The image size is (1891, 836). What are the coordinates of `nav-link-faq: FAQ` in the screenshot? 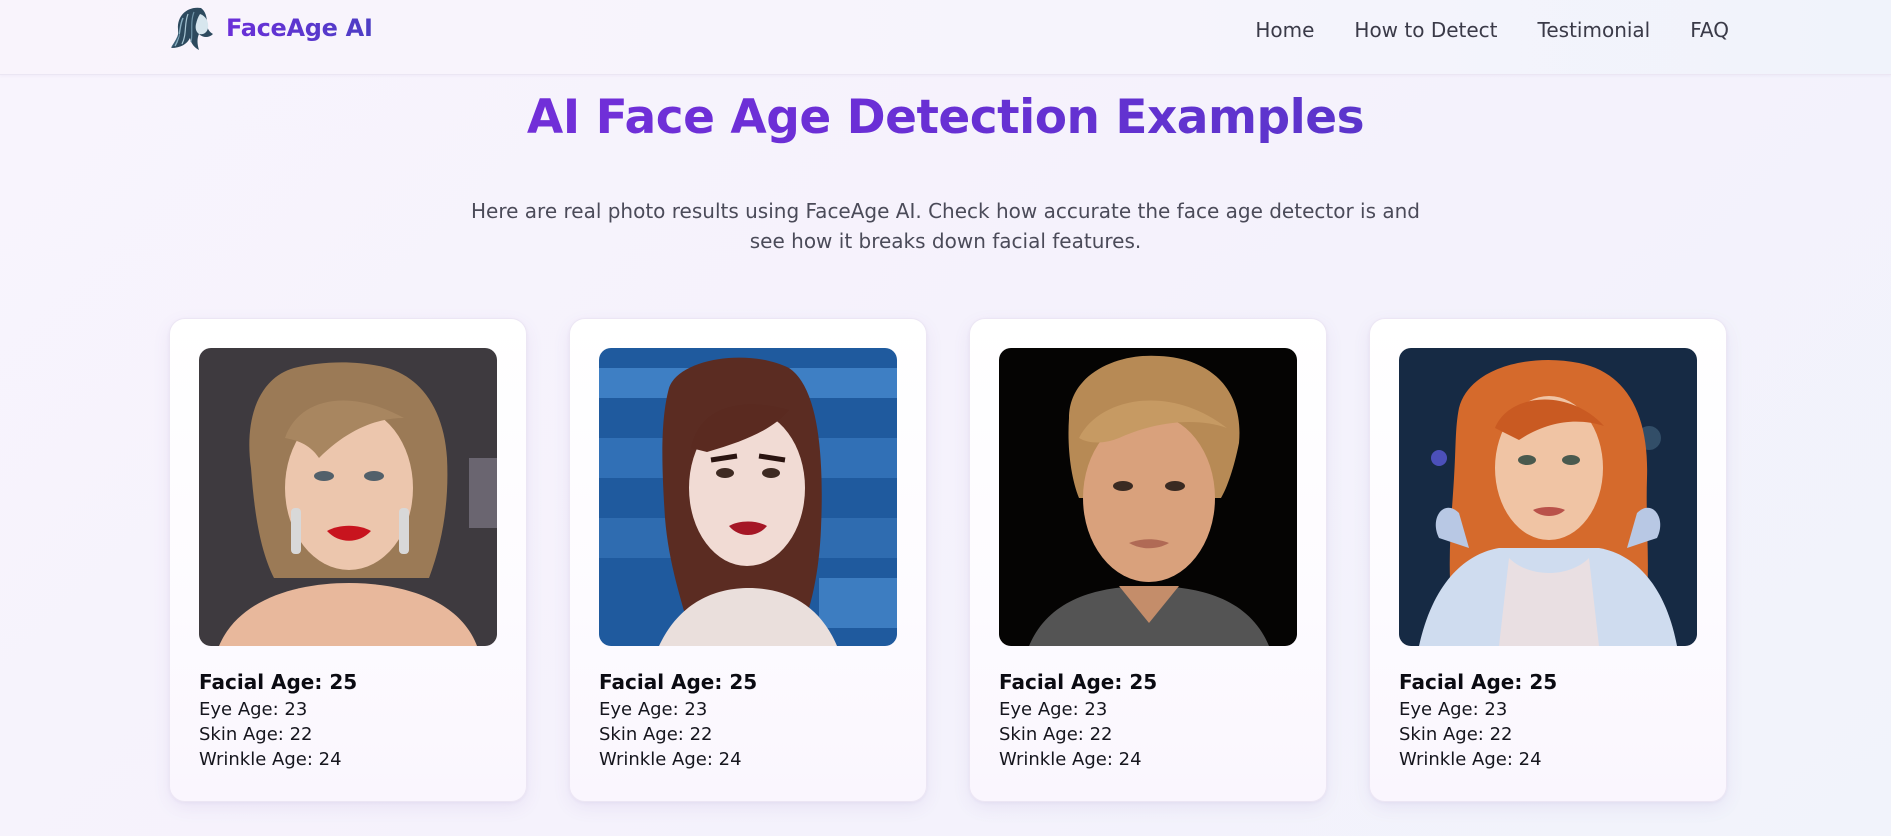 It's located at (1709, 30).